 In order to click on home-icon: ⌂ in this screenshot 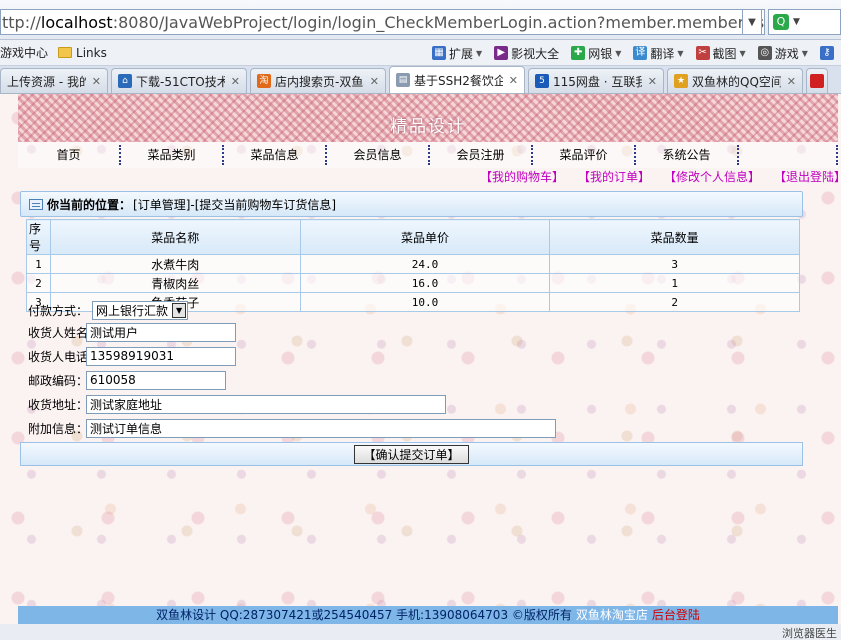, I will do `click(125, 81)`.